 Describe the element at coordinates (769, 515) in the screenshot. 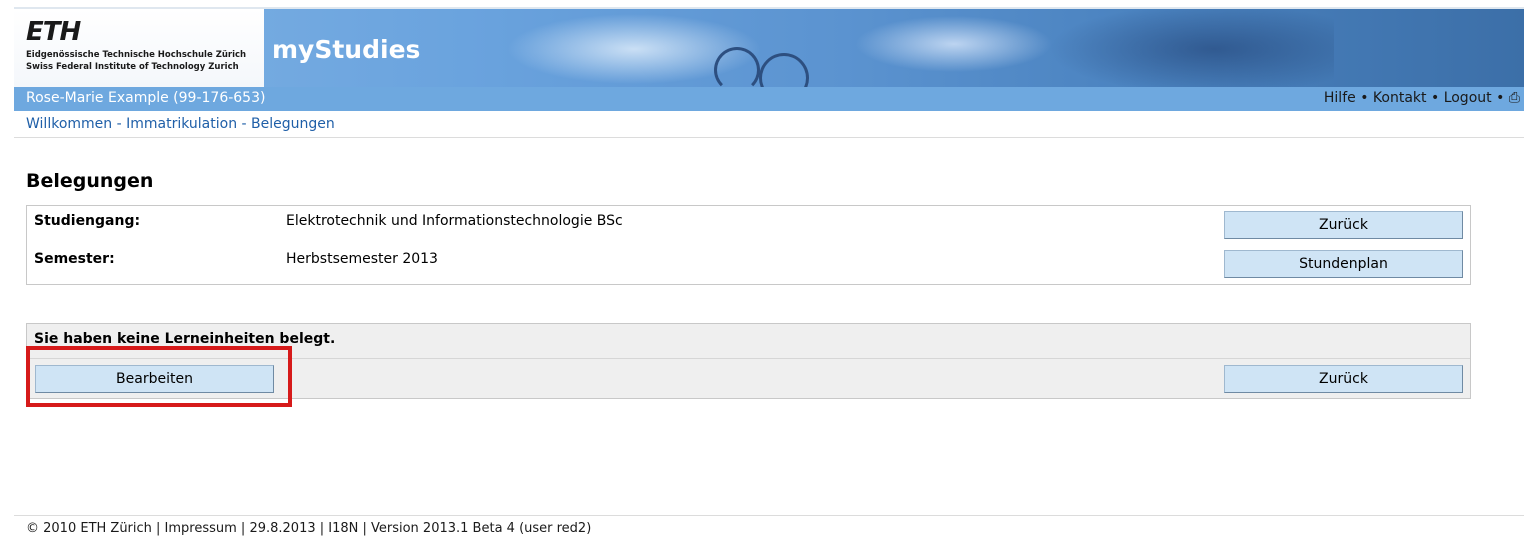

I see `footer-divider` at that location.